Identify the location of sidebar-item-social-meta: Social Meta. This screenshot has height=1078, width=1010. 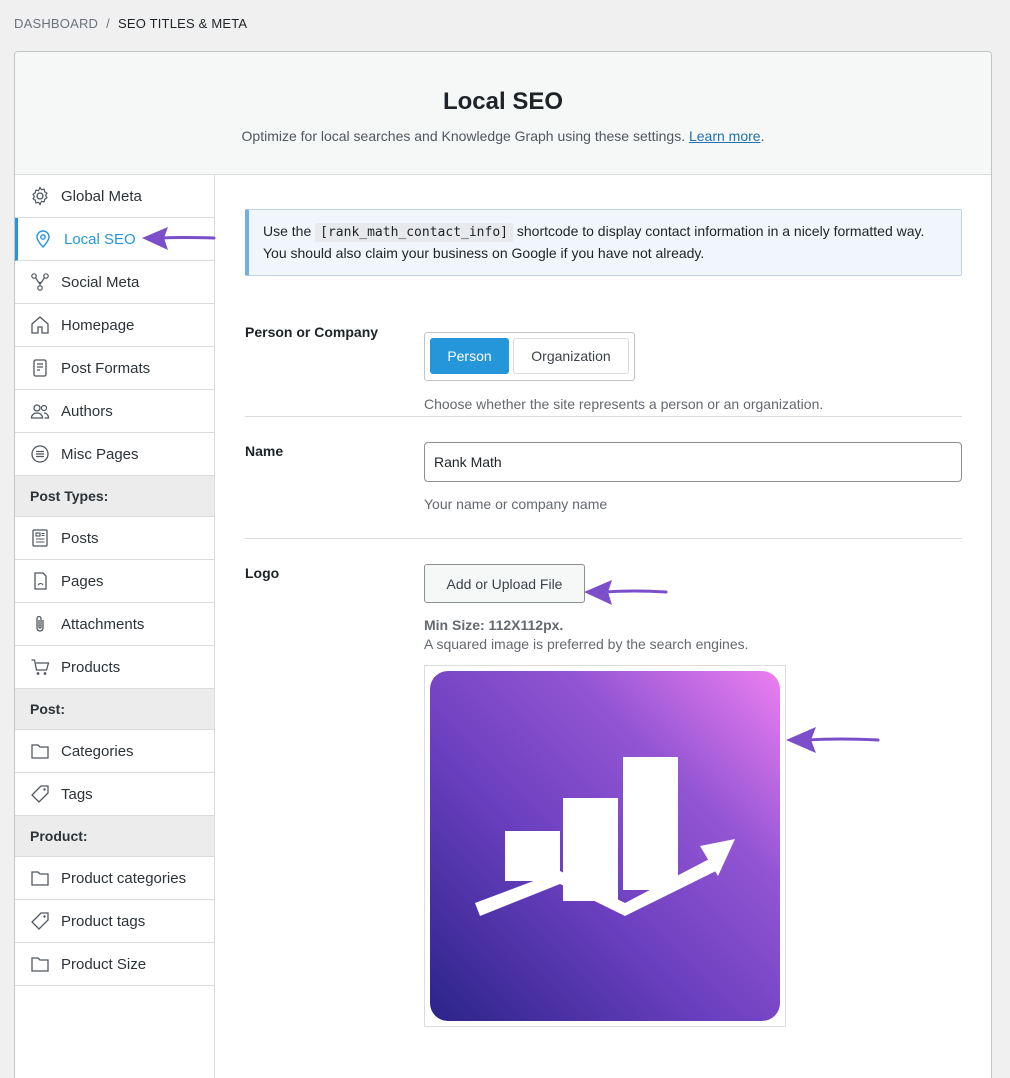
(115, 282).